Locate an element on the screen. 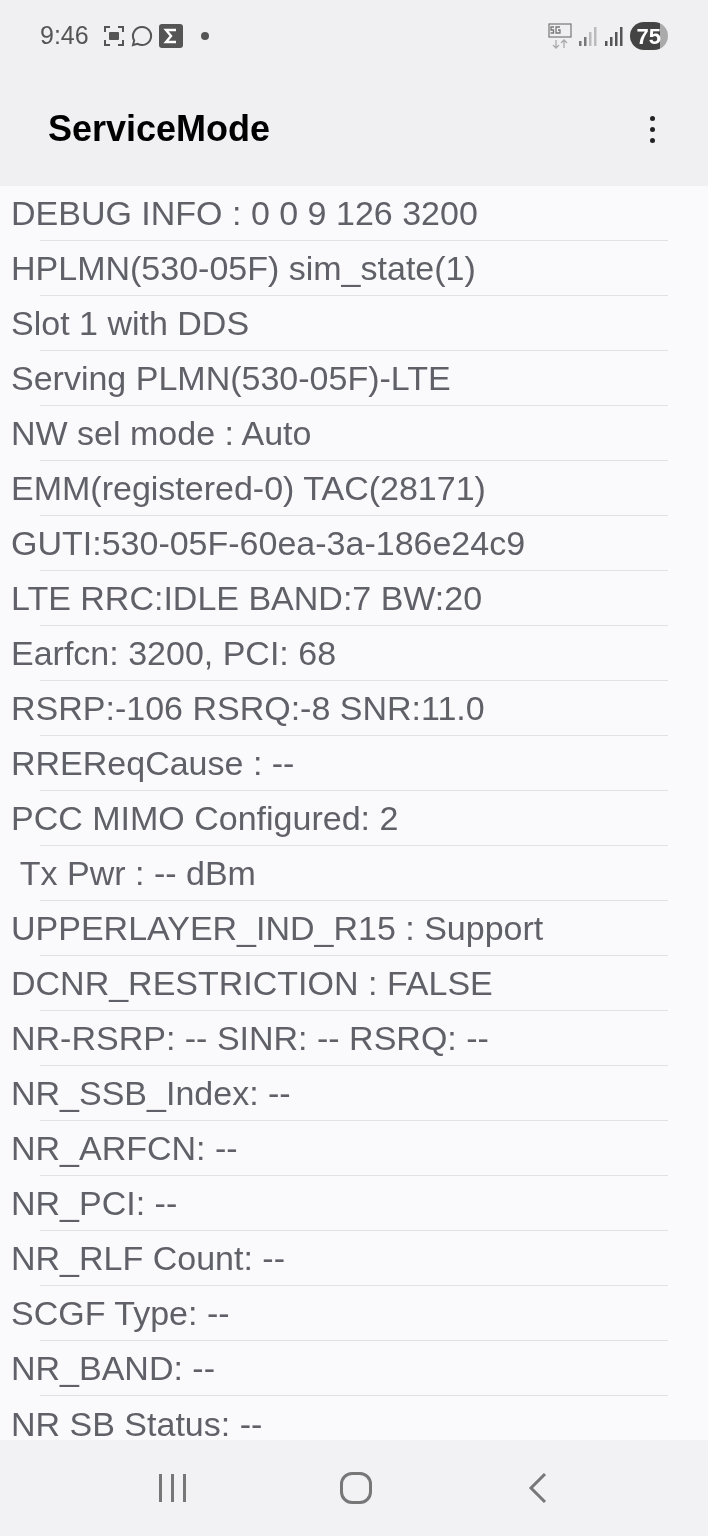  network-5g-icon is located at coordinates (559, 36).